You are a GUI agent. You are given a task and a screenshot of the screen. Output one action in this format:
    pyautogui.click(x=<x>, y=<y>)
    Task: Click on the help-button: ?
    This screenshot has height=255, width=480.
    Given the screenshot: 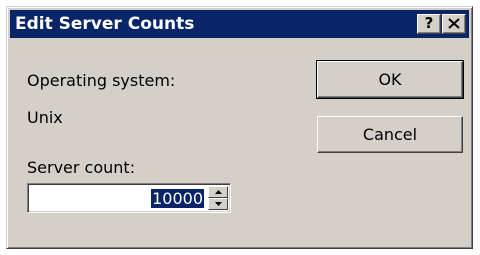 What is the action you would take?
    pyautogui.click(x=429, y=24)
    